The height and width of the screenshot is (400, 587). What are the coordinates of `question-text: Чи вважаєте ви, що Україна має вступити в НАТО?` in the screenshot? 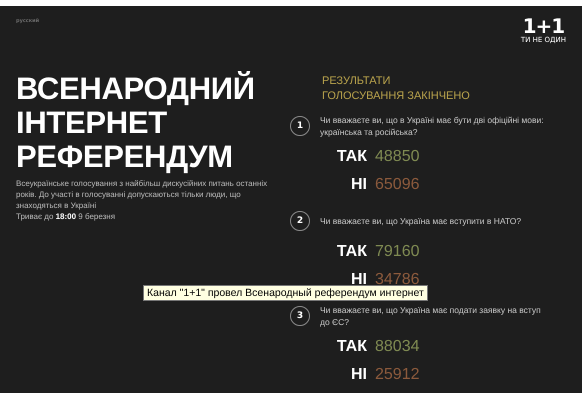 It's located at (421, 221).